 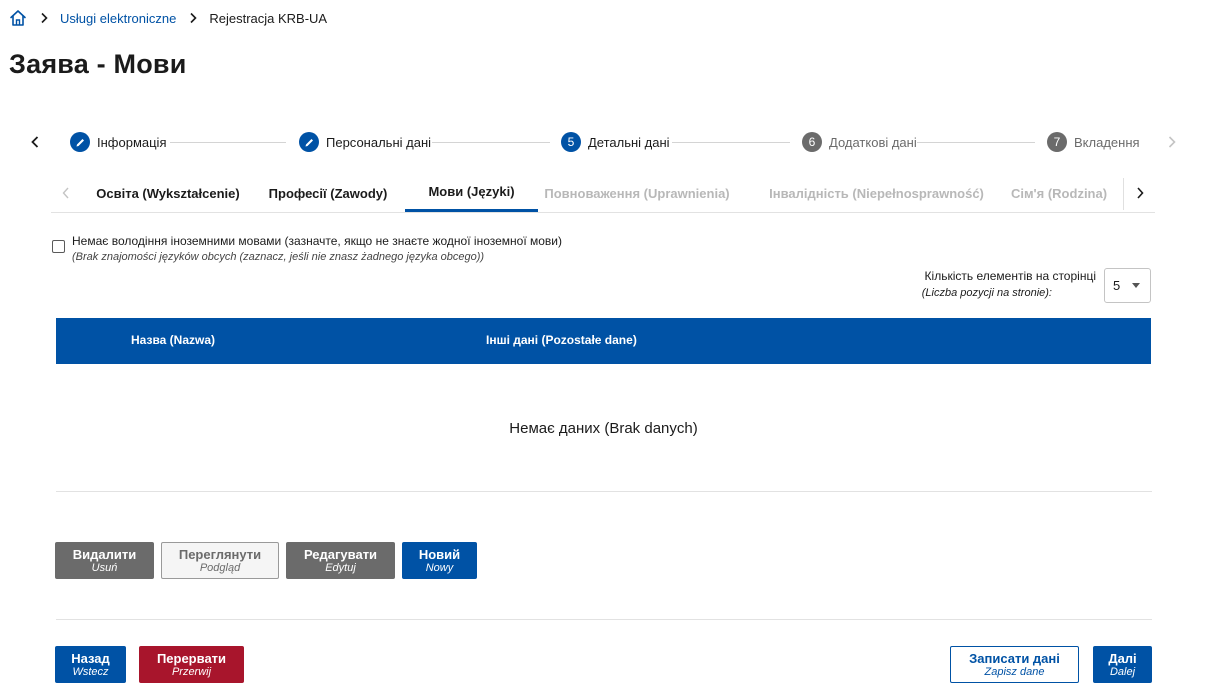 I want to click on step-label: Додаткові дані, so click(x=873, y=142).